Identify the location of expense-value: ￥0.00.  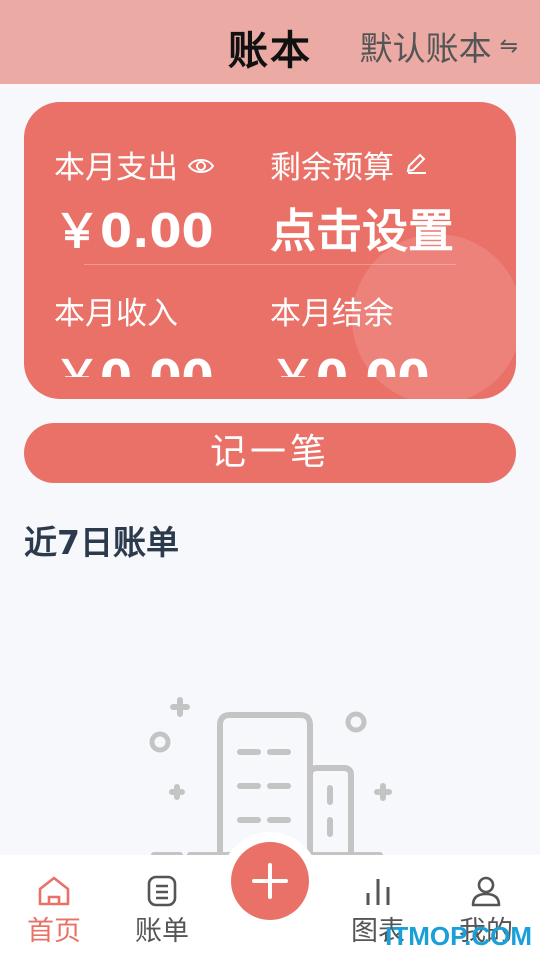
(134, 231).